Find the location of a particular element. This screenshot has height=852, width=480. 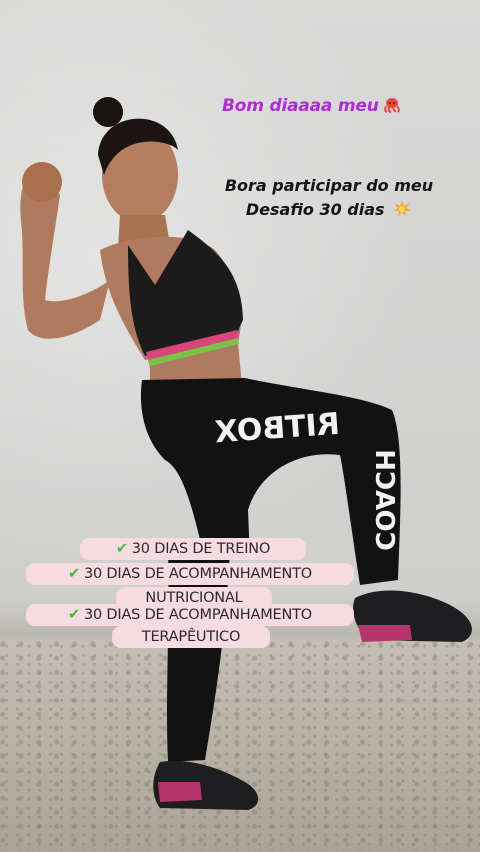

invite-line-2-wrap: Desafio 30 dias is located at coordinates (329, 210).